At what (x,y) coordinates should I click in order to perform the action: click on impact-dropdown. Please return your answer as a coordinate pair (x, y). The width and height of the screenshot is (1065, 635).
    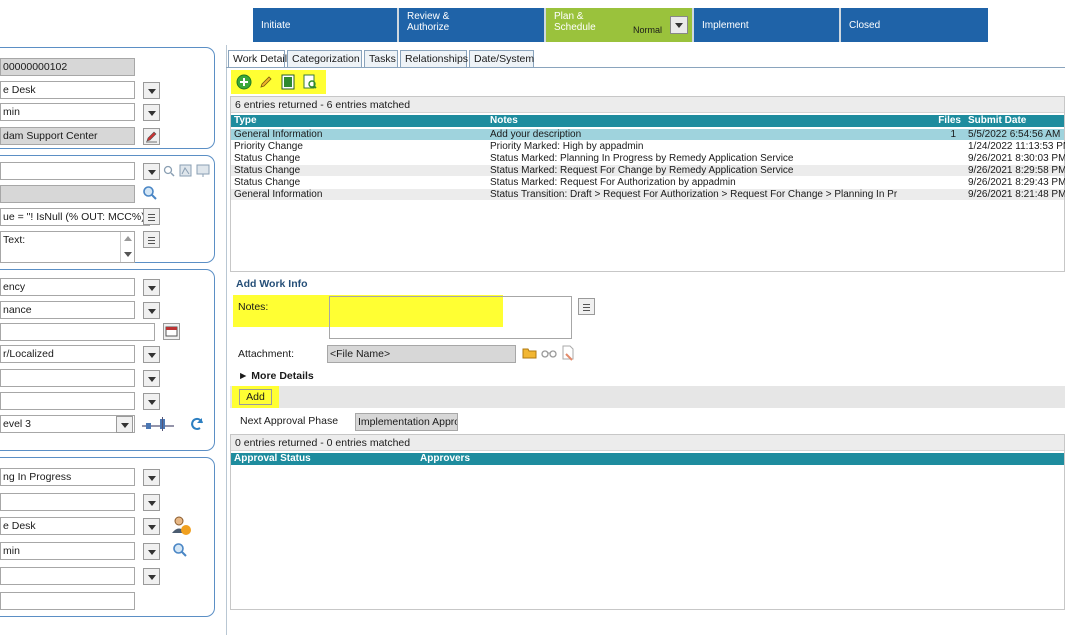
    Looking at the image, I should click on (151, 354).